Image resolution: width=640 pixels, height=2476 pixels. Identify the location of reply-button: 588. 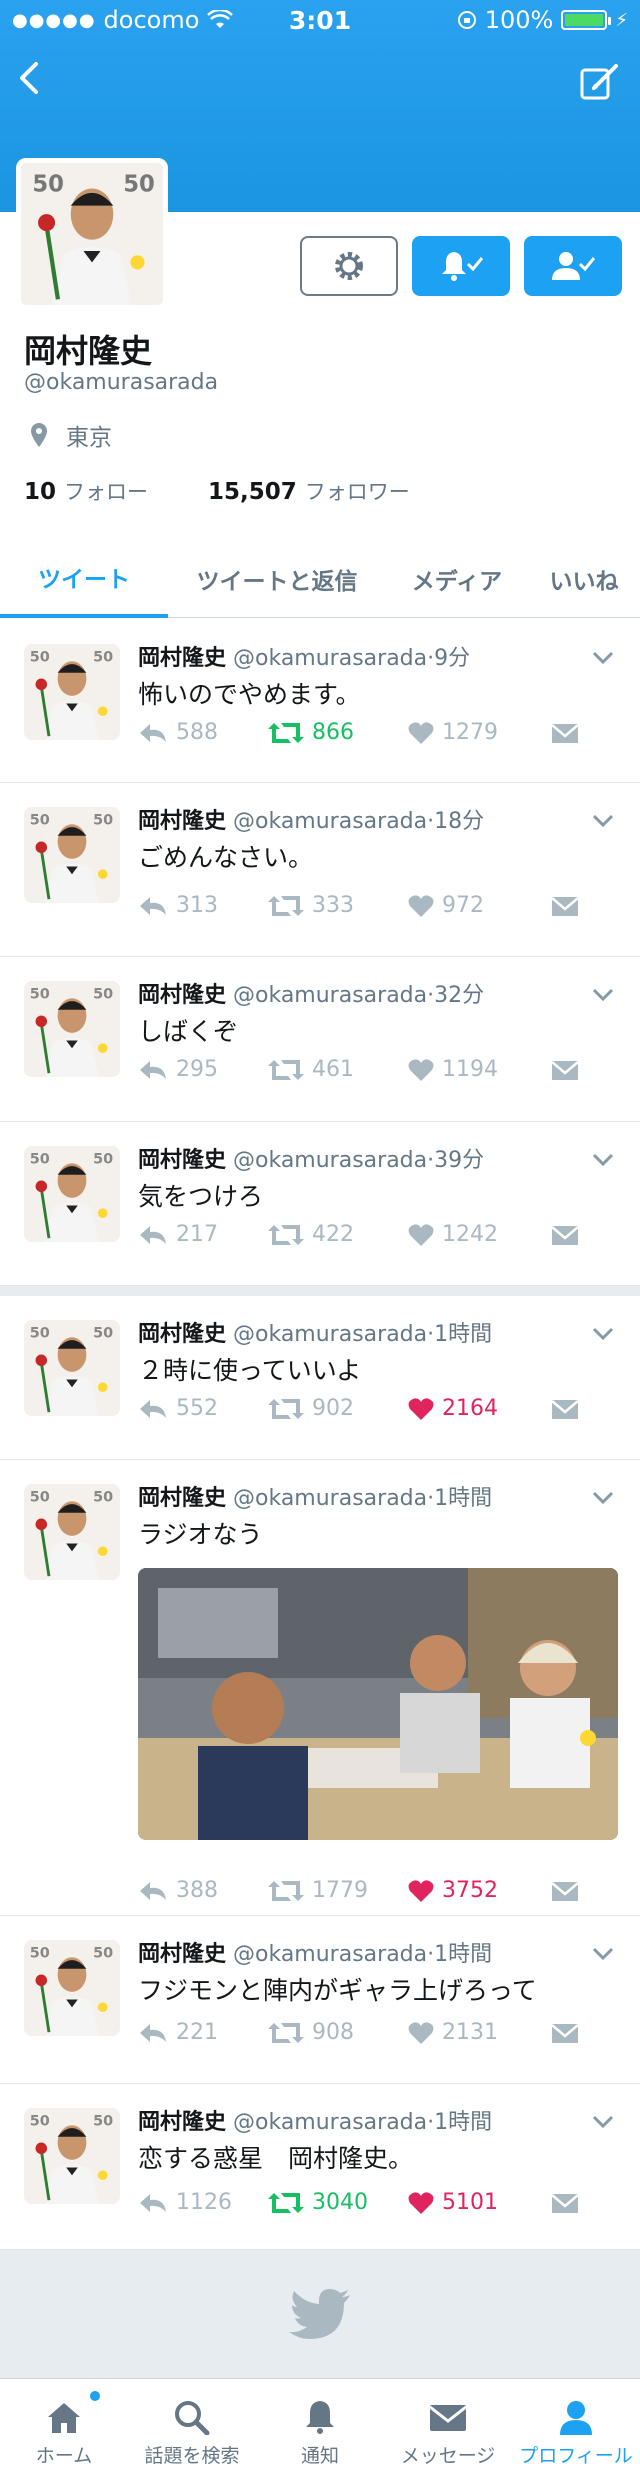
(203, 732).